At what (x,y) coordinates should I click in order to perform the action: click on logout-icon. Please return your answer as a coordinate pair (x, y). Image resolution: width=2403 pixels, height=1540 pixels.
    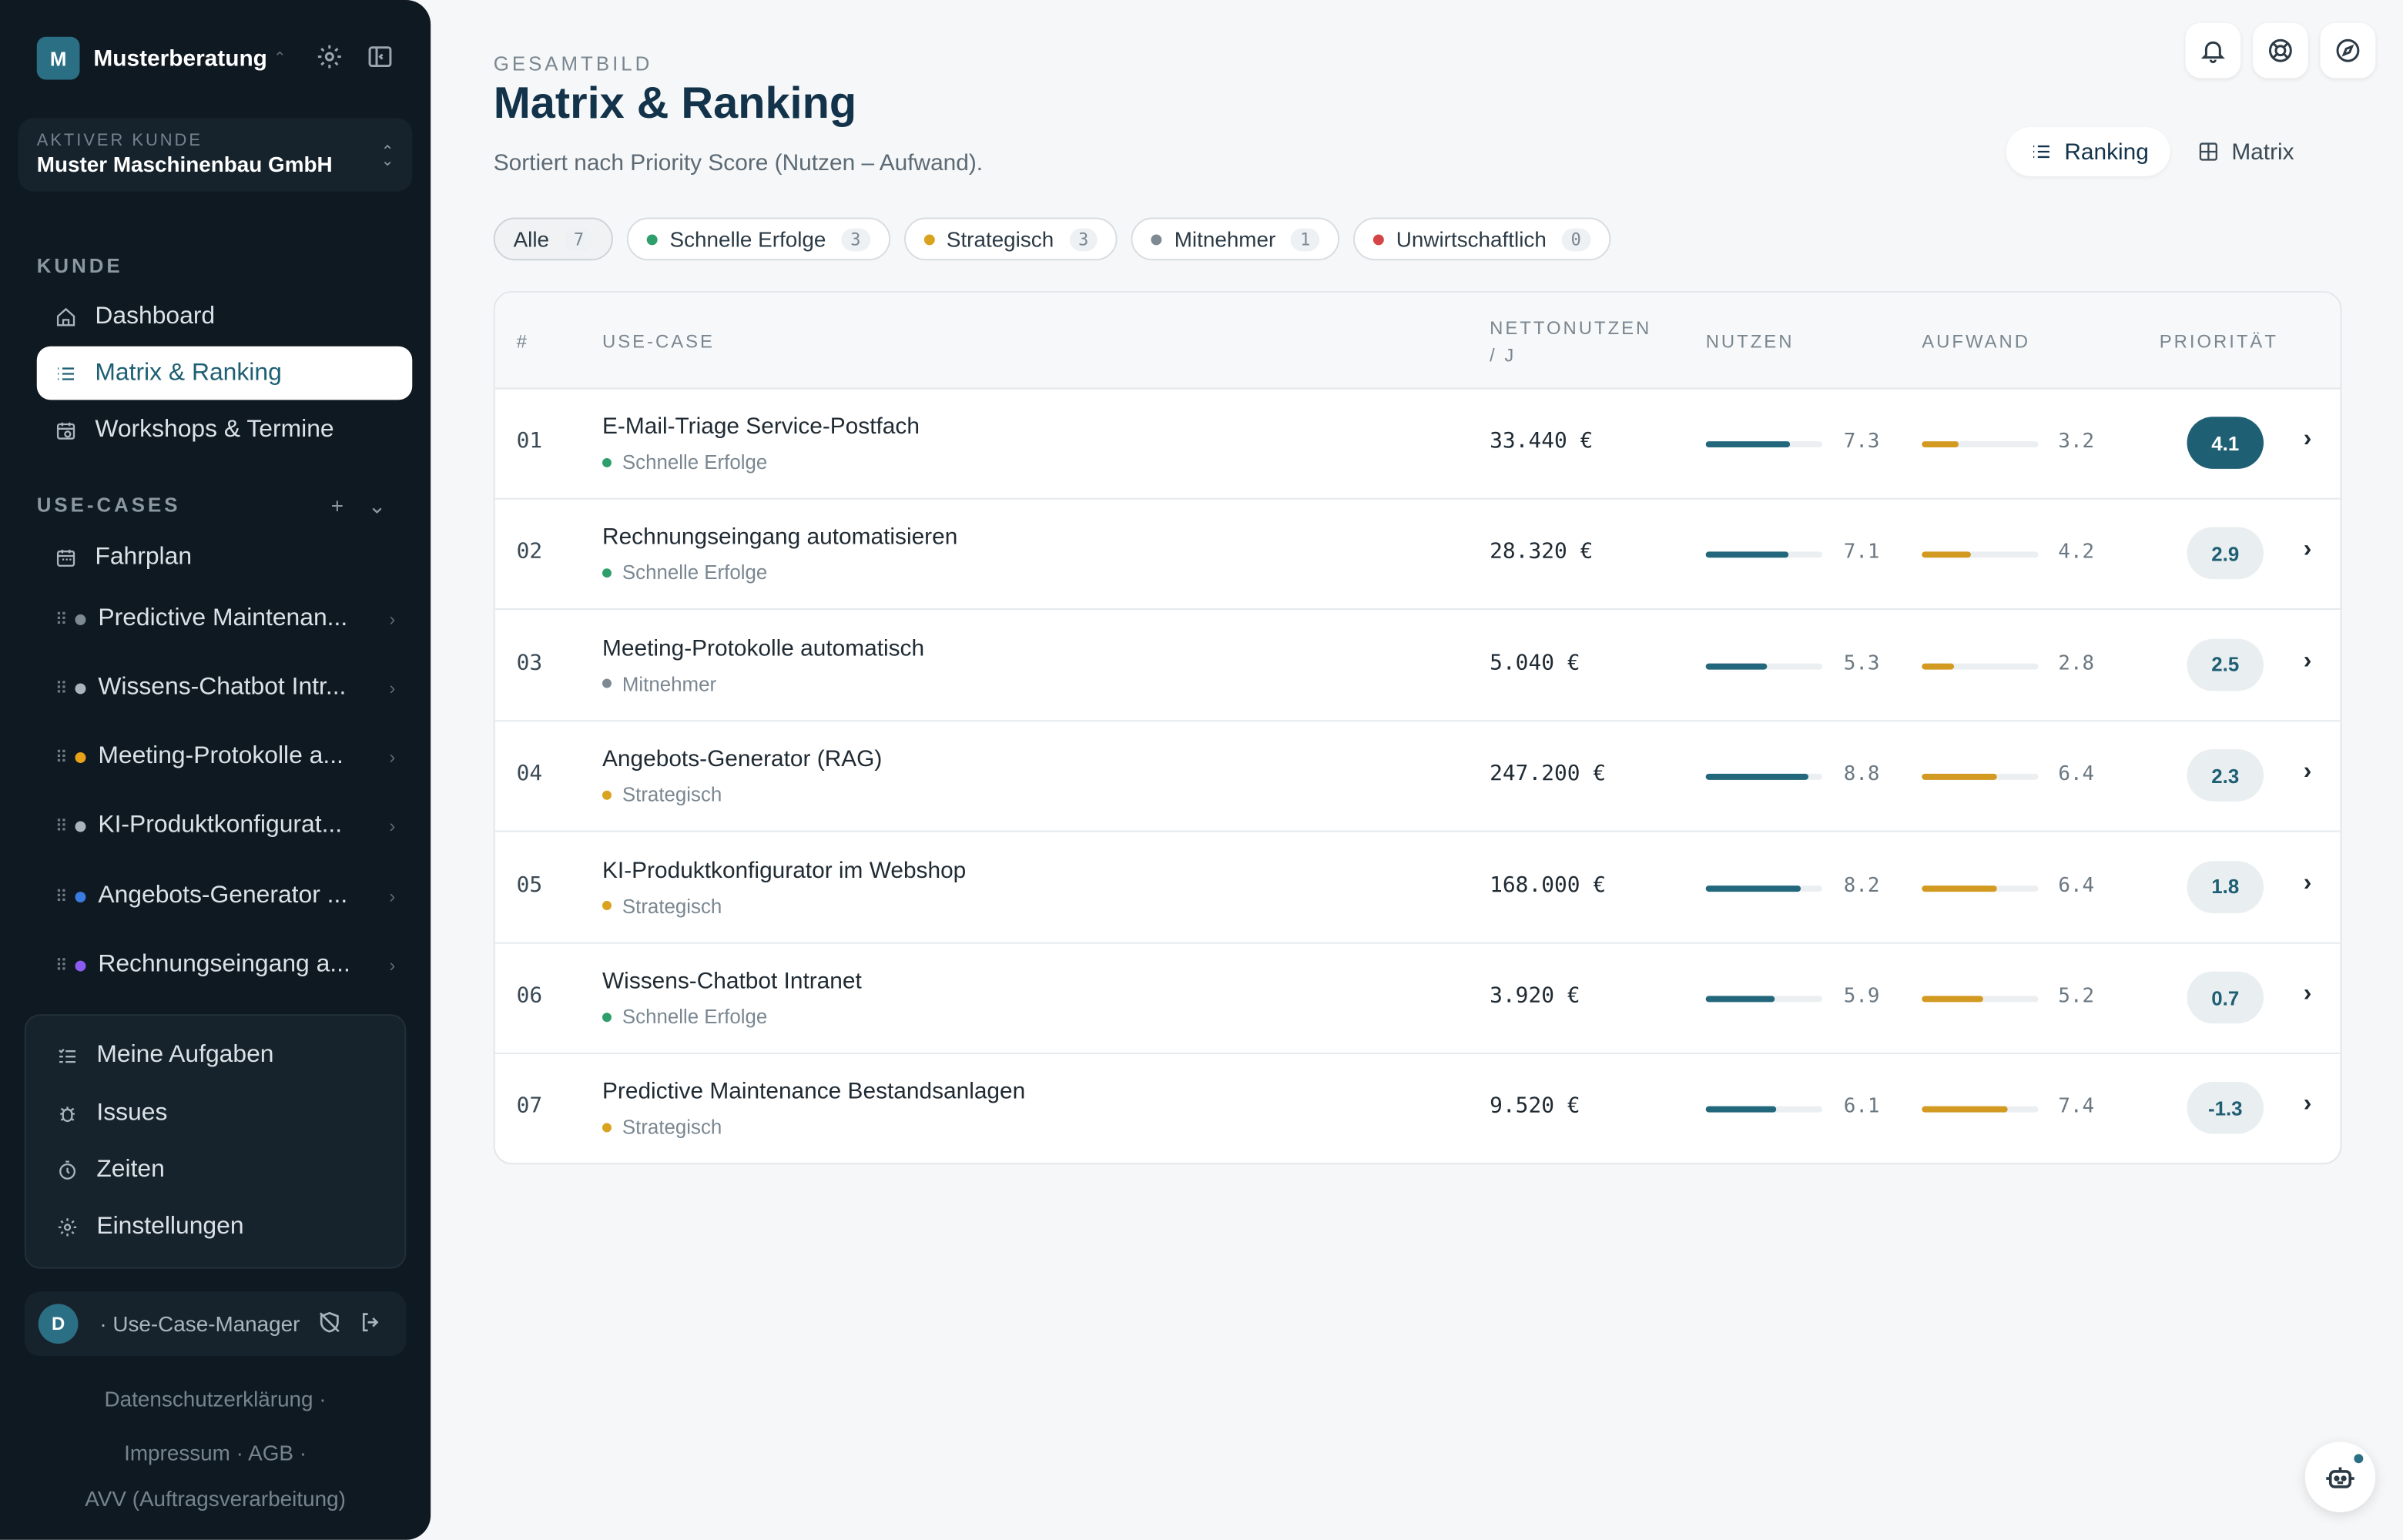
    Looking at the image, I should click on (373, 1323).